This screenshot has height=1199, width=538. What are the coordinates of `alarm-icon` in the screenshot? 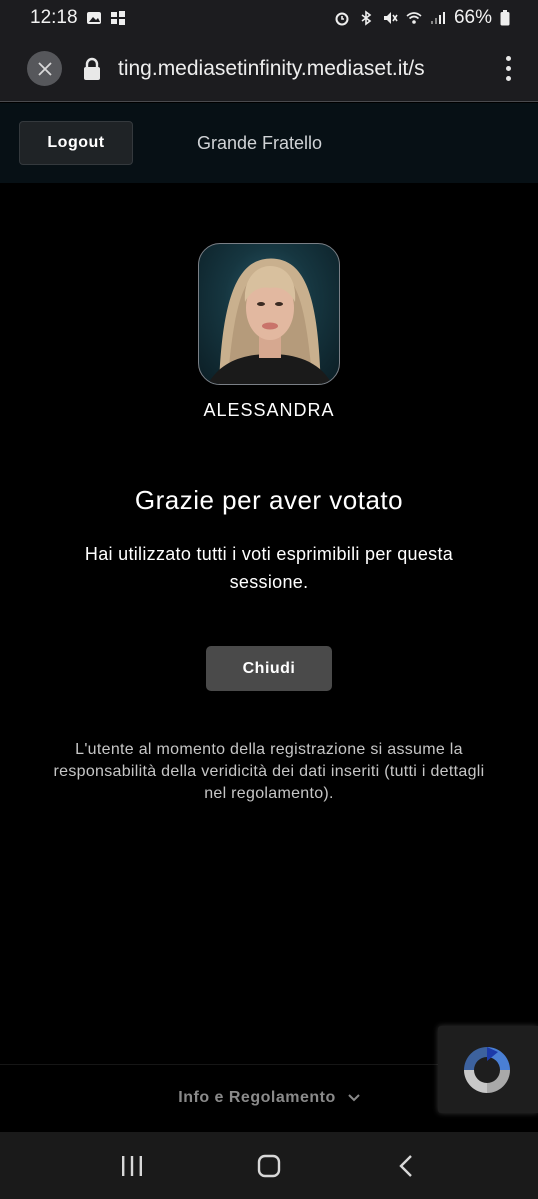 It's located at (342, 19).